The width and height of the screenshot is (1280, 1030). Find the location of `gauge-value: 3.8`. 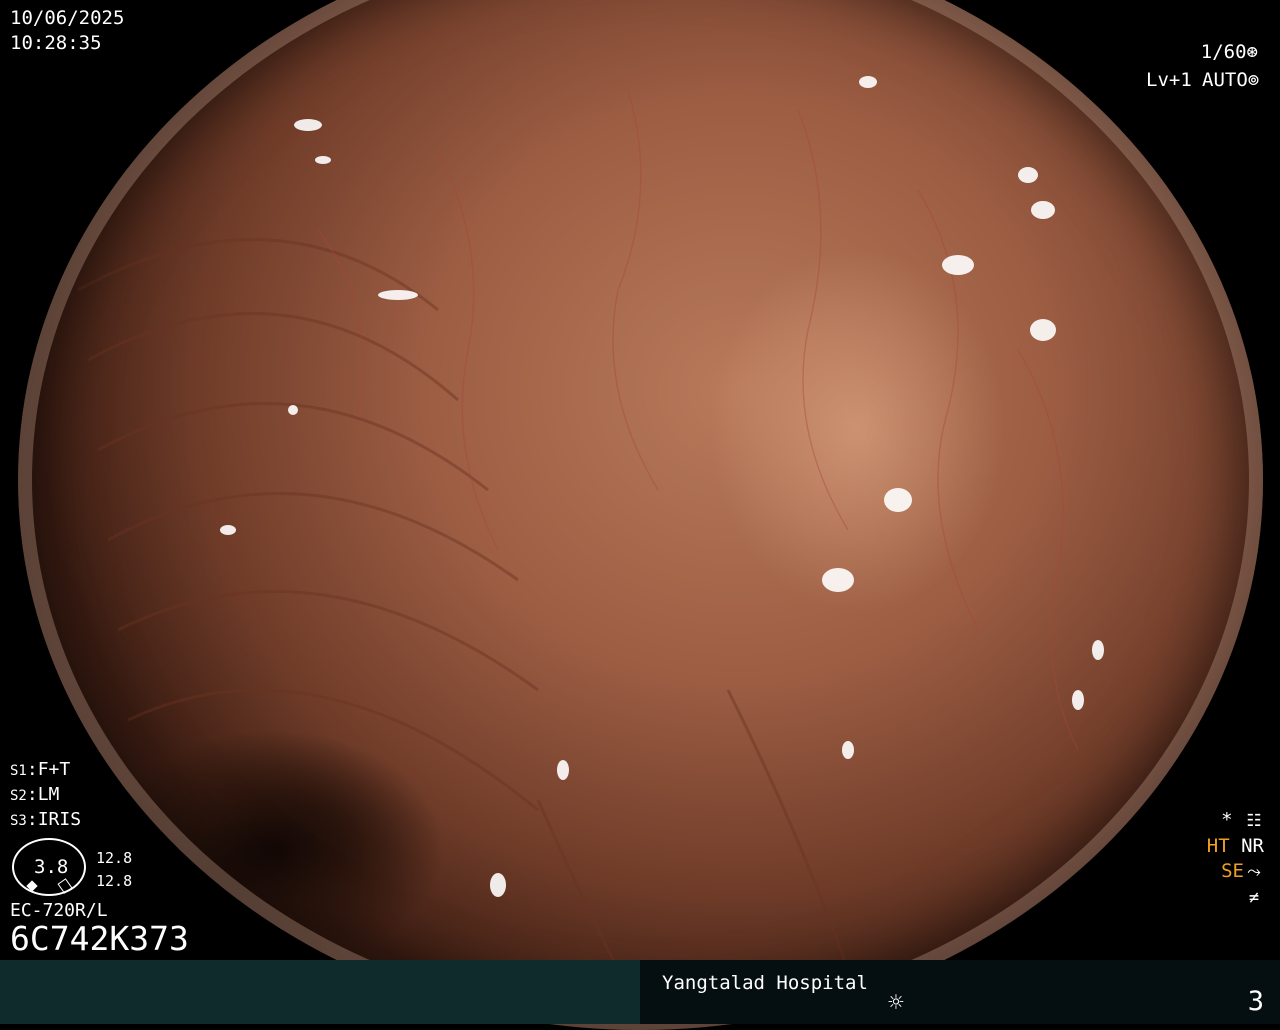

gauge-value: 3.8 is located at coordinates (51, 867).